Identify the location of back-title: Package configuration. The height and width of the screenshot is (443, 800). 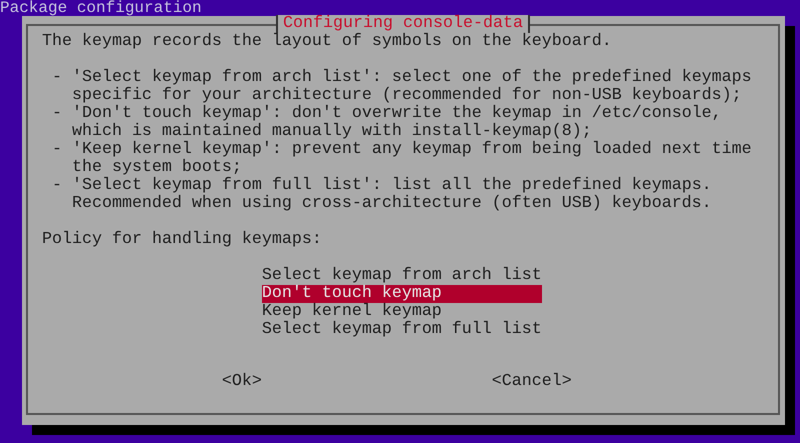
(101, 8).